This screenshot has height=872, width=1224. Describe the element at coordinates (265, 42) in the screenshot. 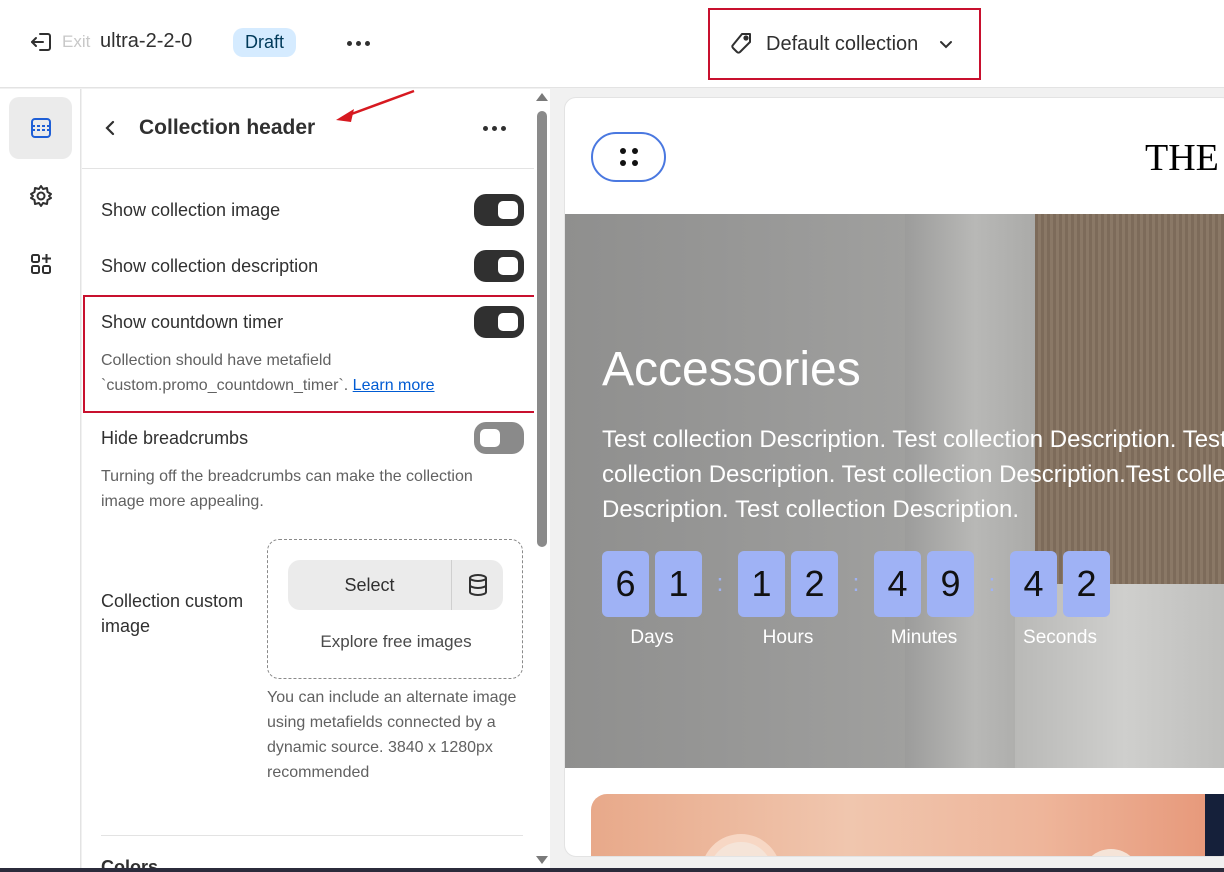

I see `status-badge: Draft` at that location.